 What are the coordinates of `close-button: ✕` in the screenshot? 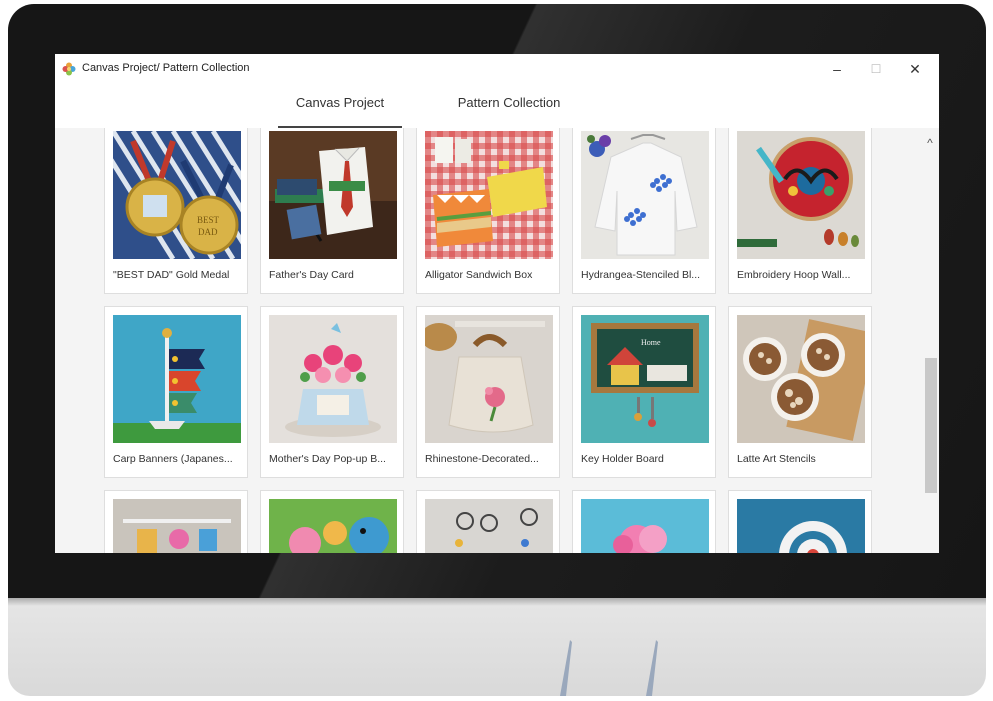 It's located at (915, 69).